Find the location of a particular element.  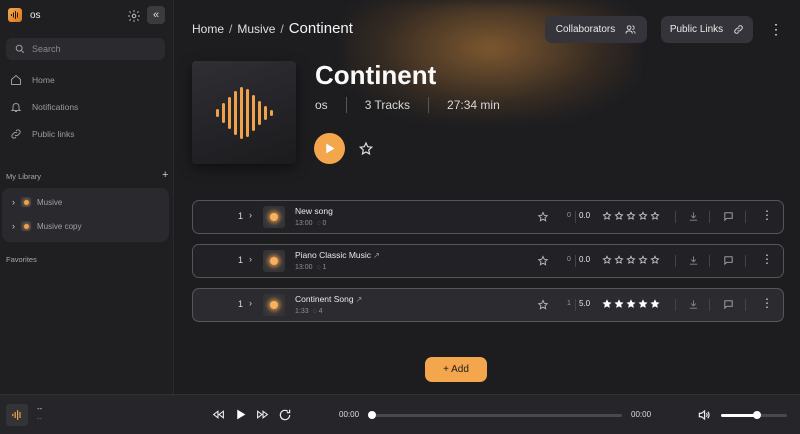

track-info: 13:00 ◌ 1 is located at coordinates (310, 267).